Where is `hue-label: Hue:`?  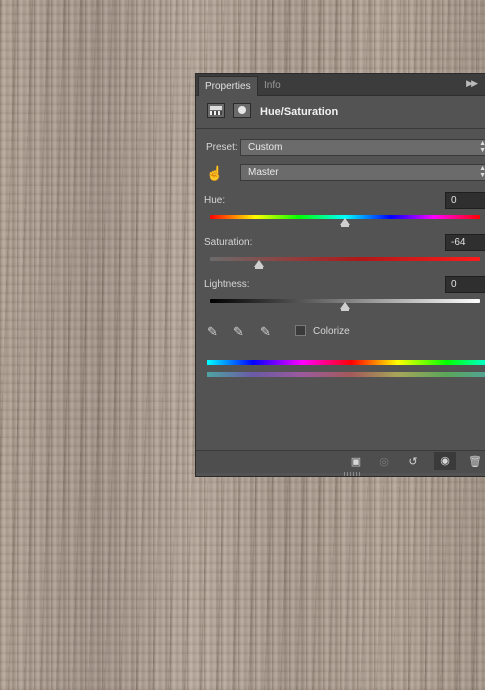
hue-label: Hue: is located at coordinates (215, 200).